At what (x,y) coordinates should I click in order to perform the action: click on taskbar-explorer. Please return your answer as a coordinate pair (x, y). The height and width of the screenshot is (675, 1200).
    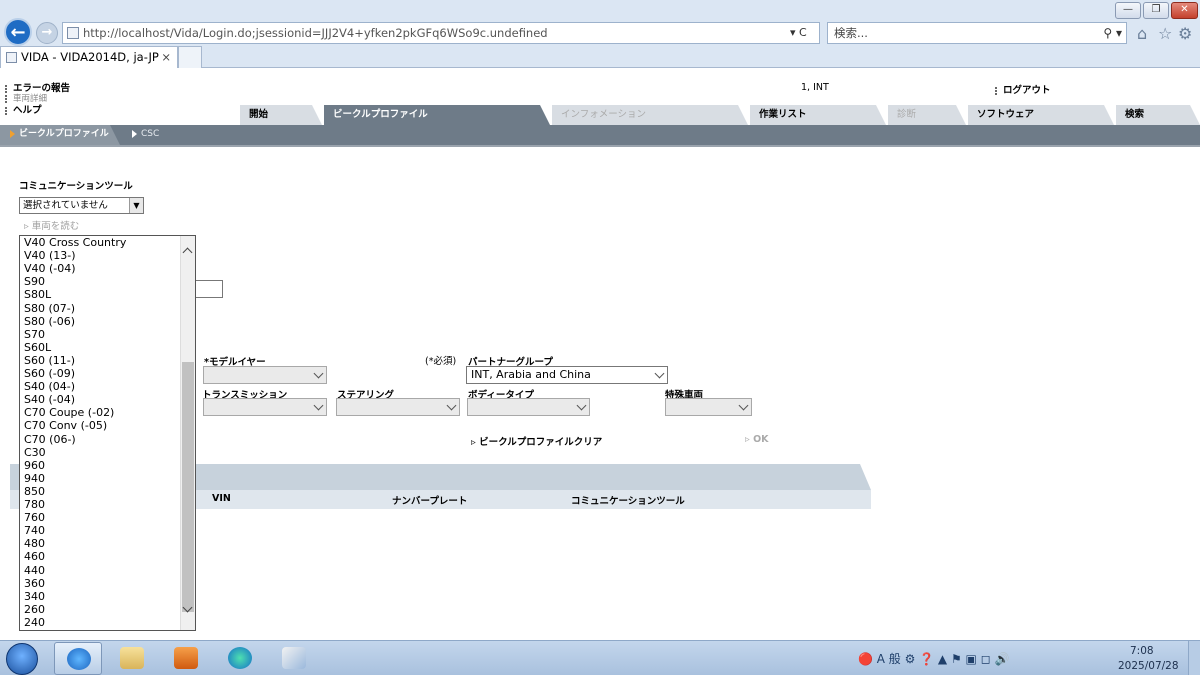
    Looking at the image, I should click on (132, 658).